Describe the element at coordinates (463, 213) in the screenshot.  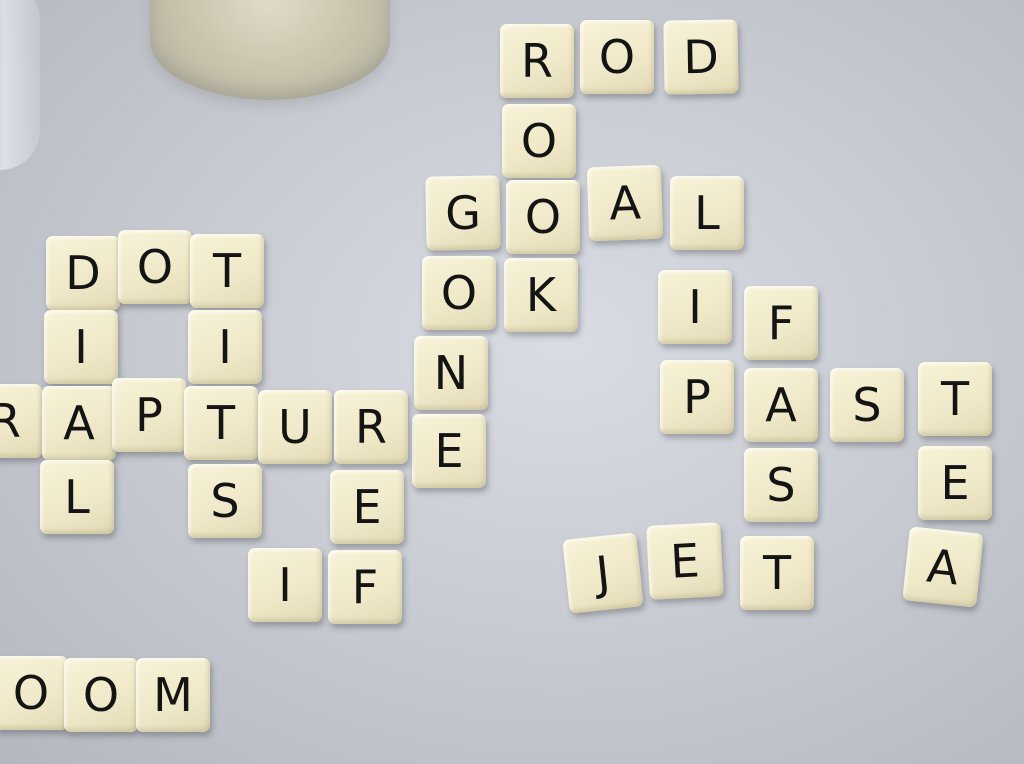
I see `letter-tile: G` at that location.